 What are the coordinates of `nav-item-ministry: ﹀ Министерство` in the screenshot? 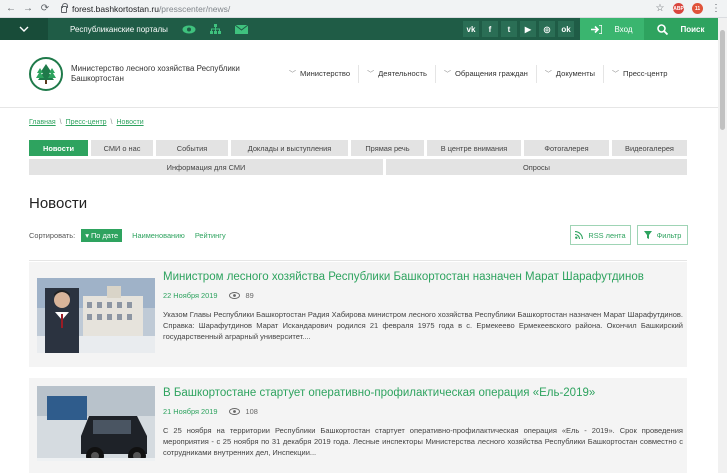 It's located at (319, 74).